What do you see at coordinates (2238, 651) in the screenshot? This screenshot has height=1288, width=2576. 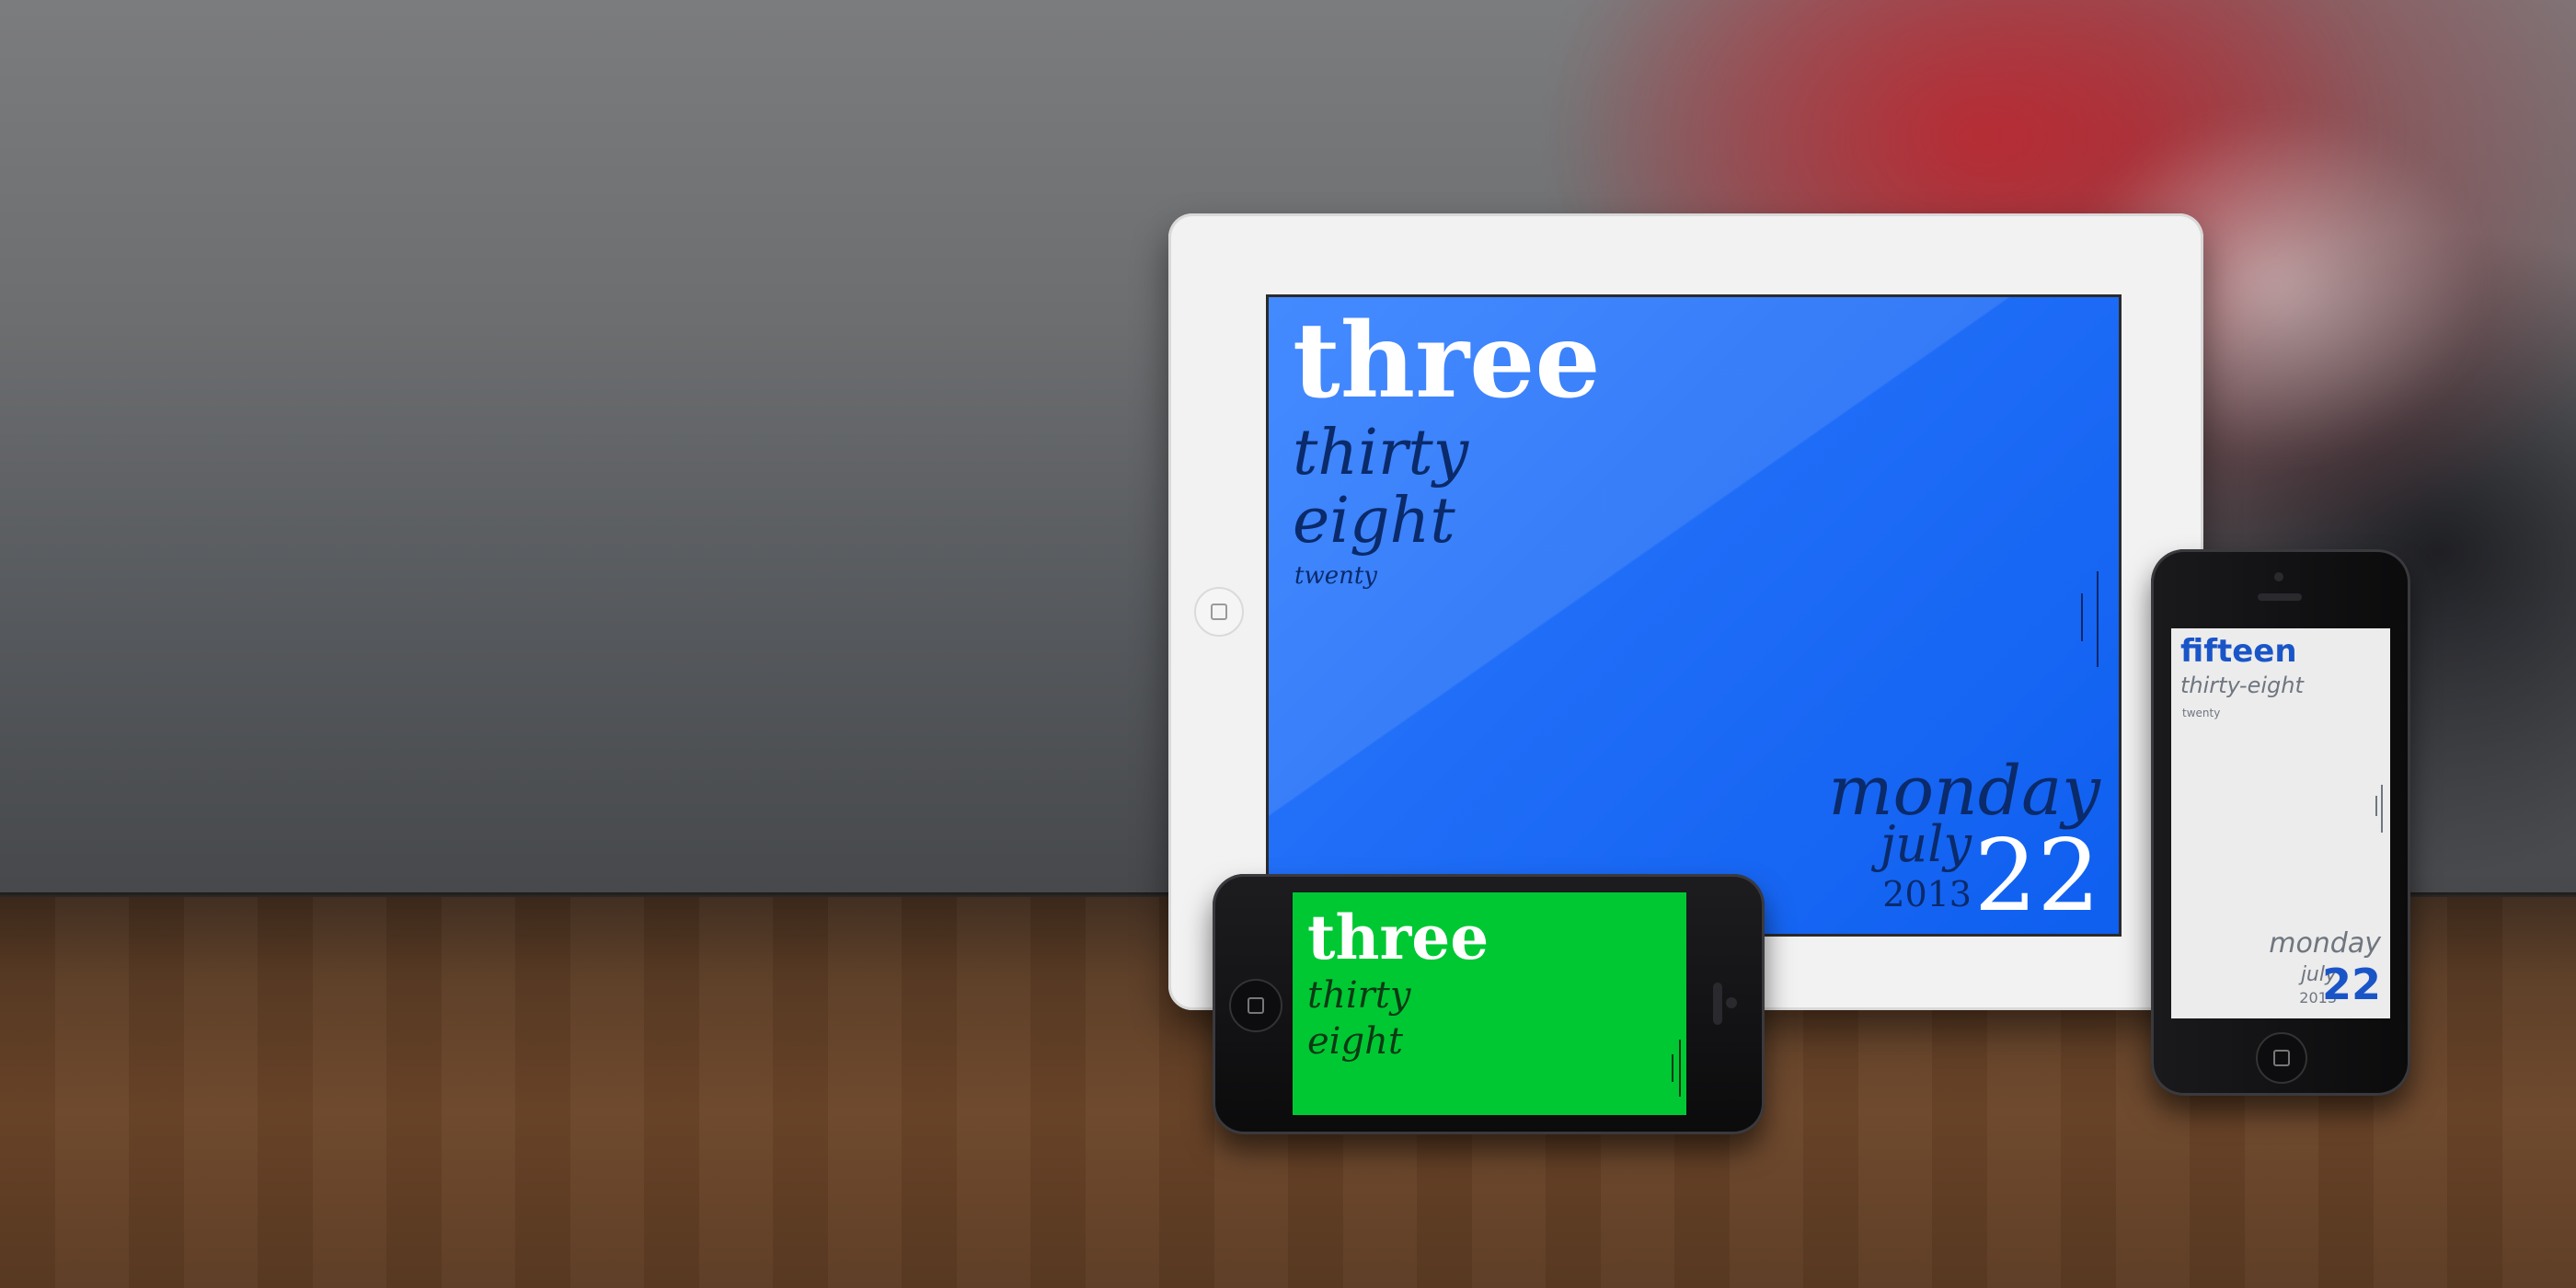 I see `hour-word: fifteen` at bounding box center [2238, 651].